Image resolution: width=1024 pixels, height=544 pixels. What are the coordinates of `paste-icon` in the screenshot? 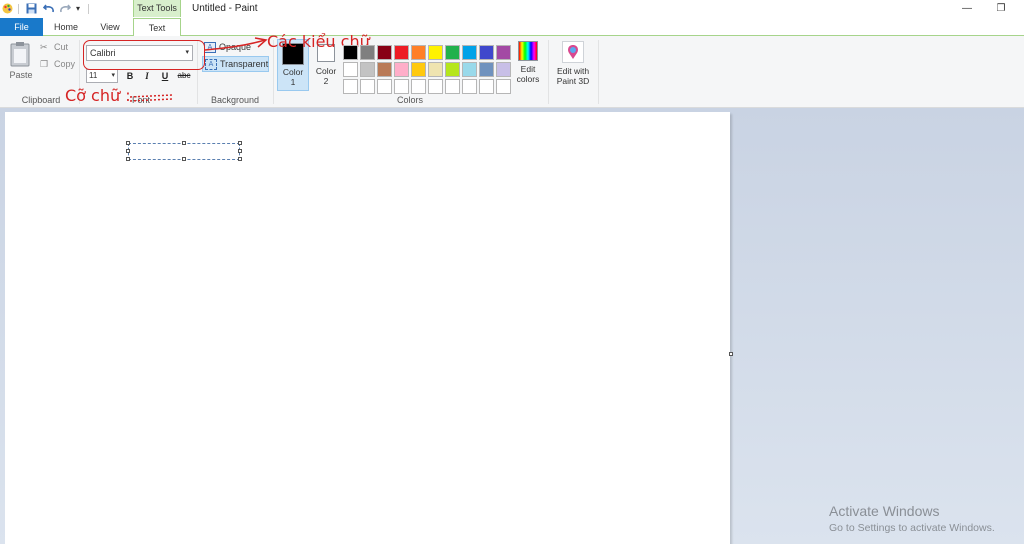 It's located at (20, 54).